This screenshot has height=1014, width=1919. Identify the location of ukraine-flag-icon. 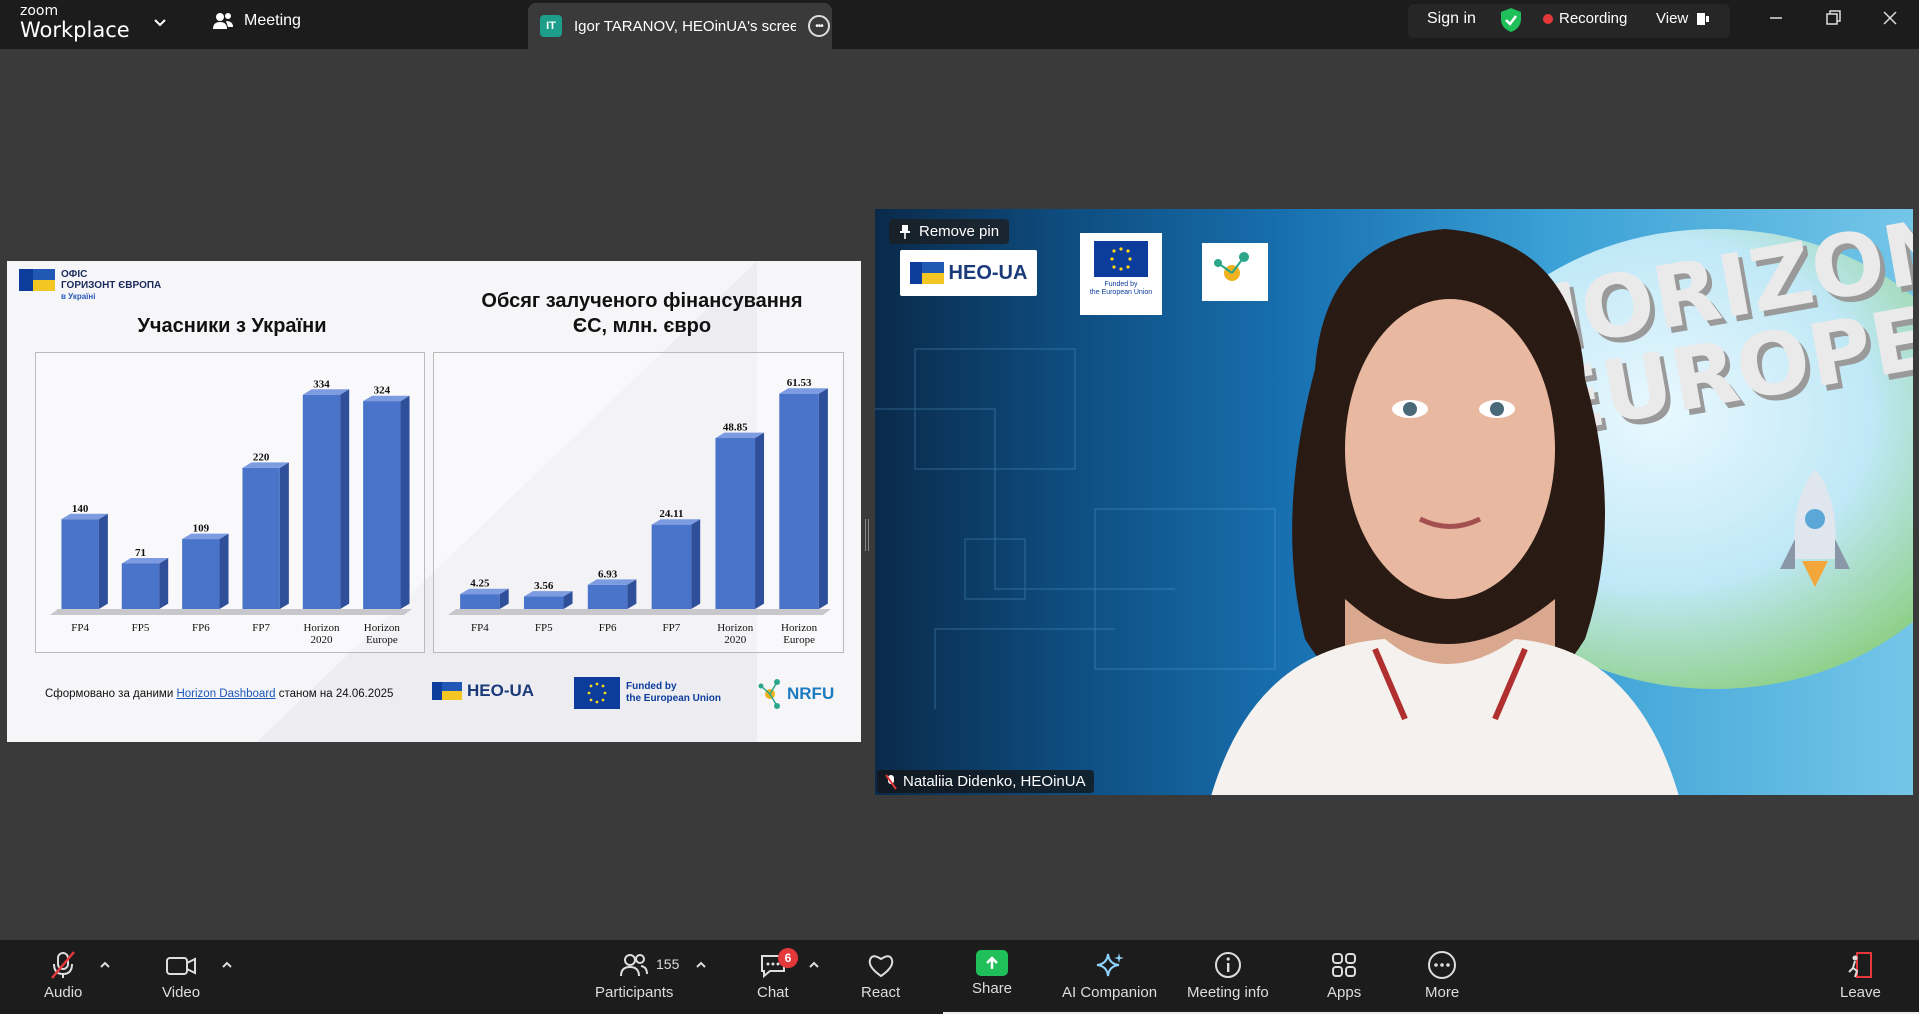
(447, 691).